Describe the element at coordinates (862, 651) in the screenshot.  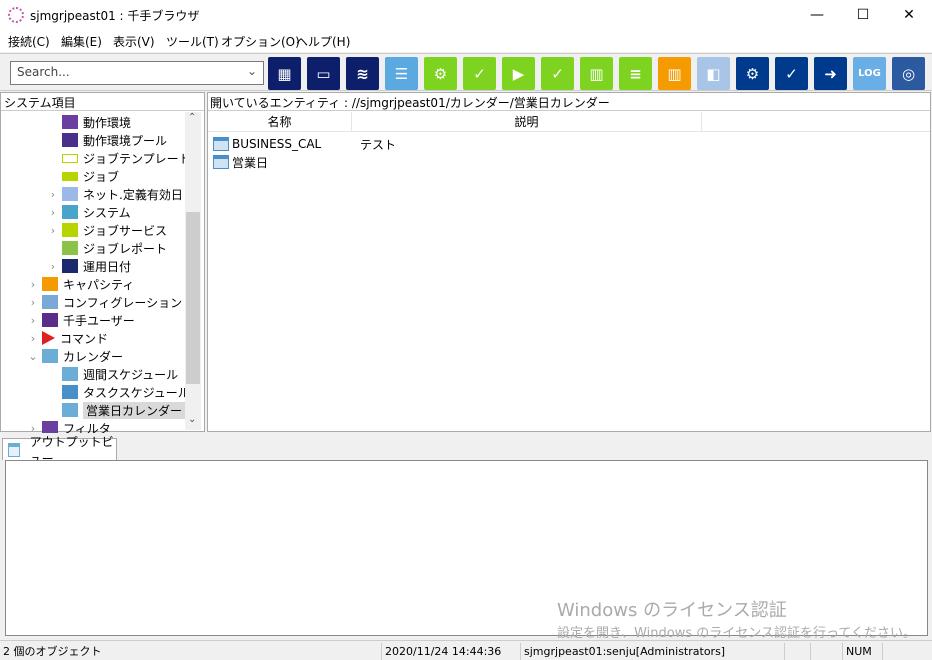
I see `status-num: NUM` at that location.